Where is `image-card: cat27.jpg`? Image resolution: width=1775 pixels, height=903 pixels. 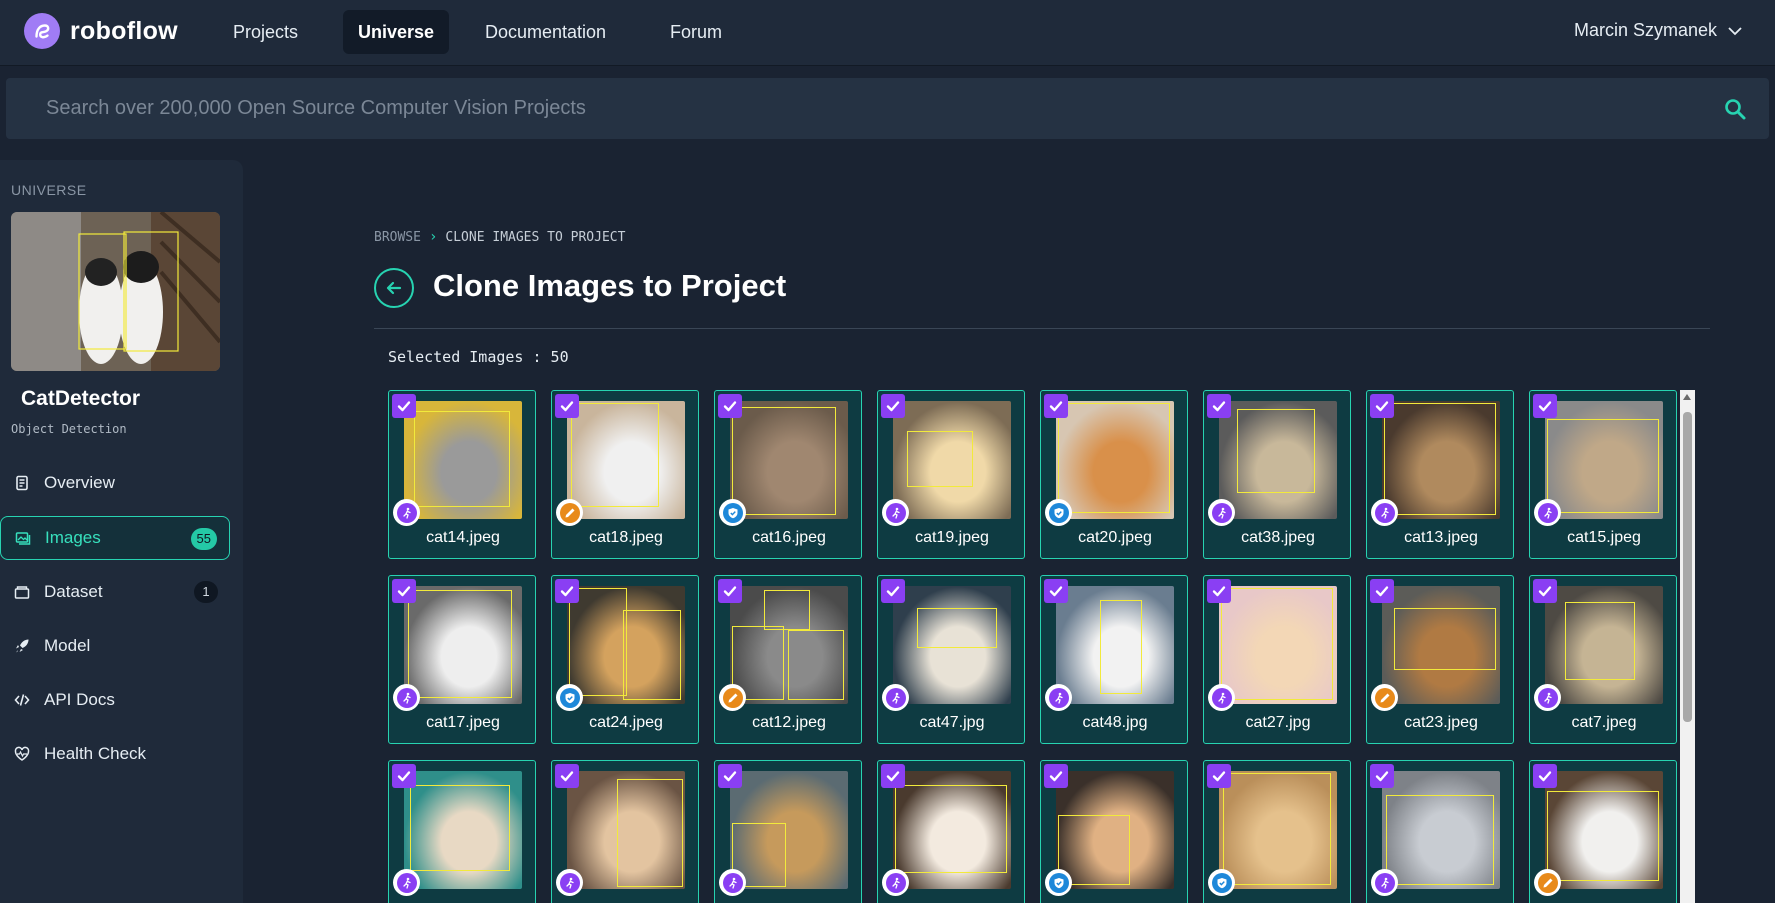
image-card: cat27.jpg is located at coordinates (1277, 659).